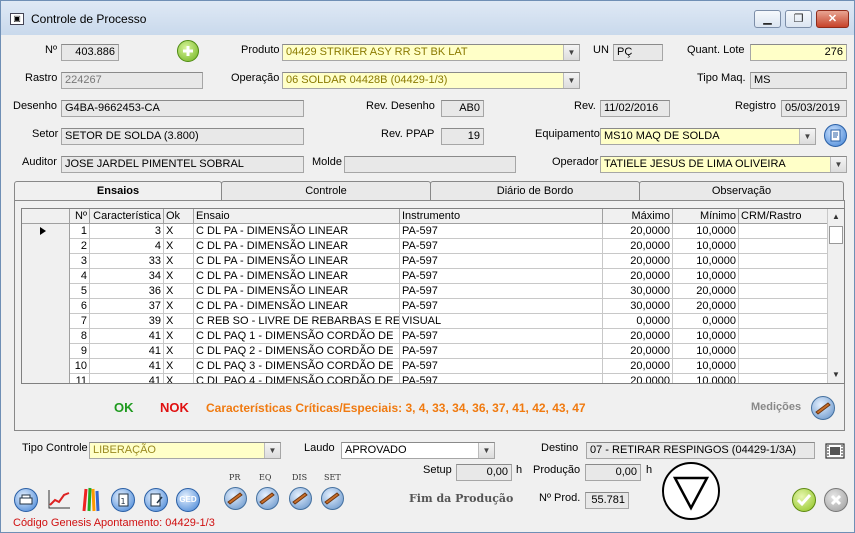  I want to click on cell-numero: 7, so click(80, 321).